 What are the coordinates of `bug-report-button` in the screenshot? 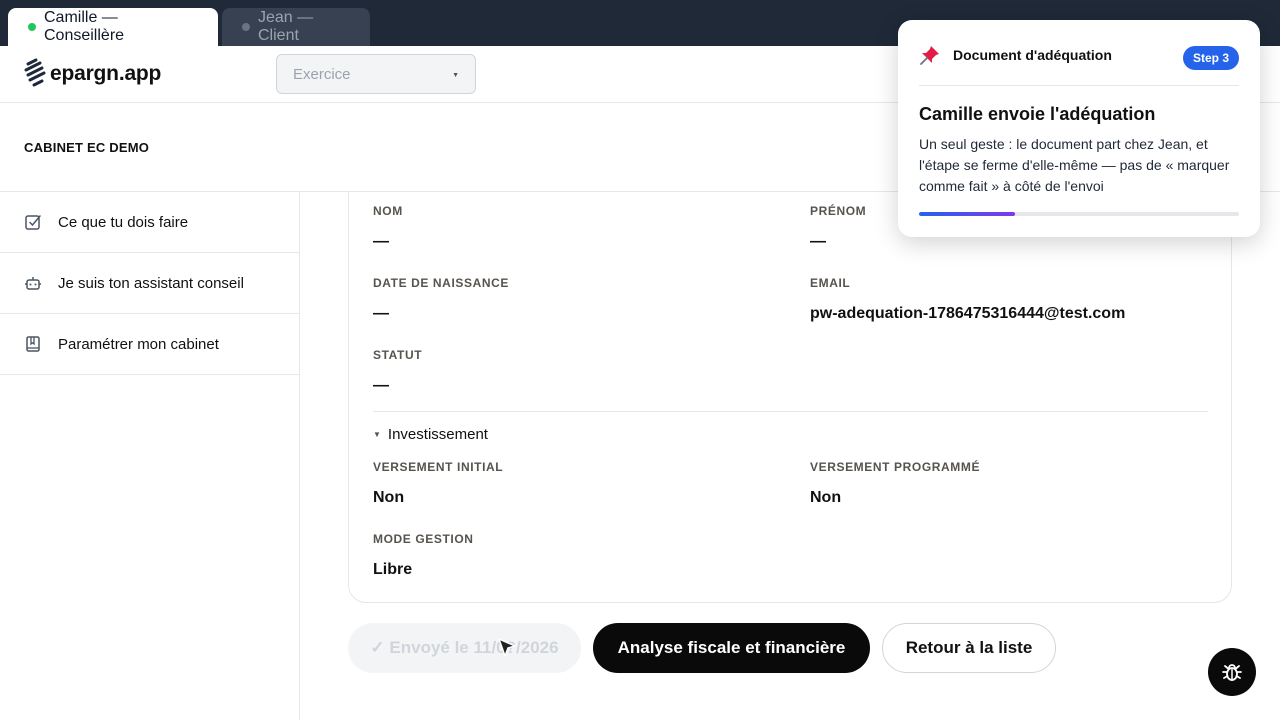 It's located at (1232, 672).